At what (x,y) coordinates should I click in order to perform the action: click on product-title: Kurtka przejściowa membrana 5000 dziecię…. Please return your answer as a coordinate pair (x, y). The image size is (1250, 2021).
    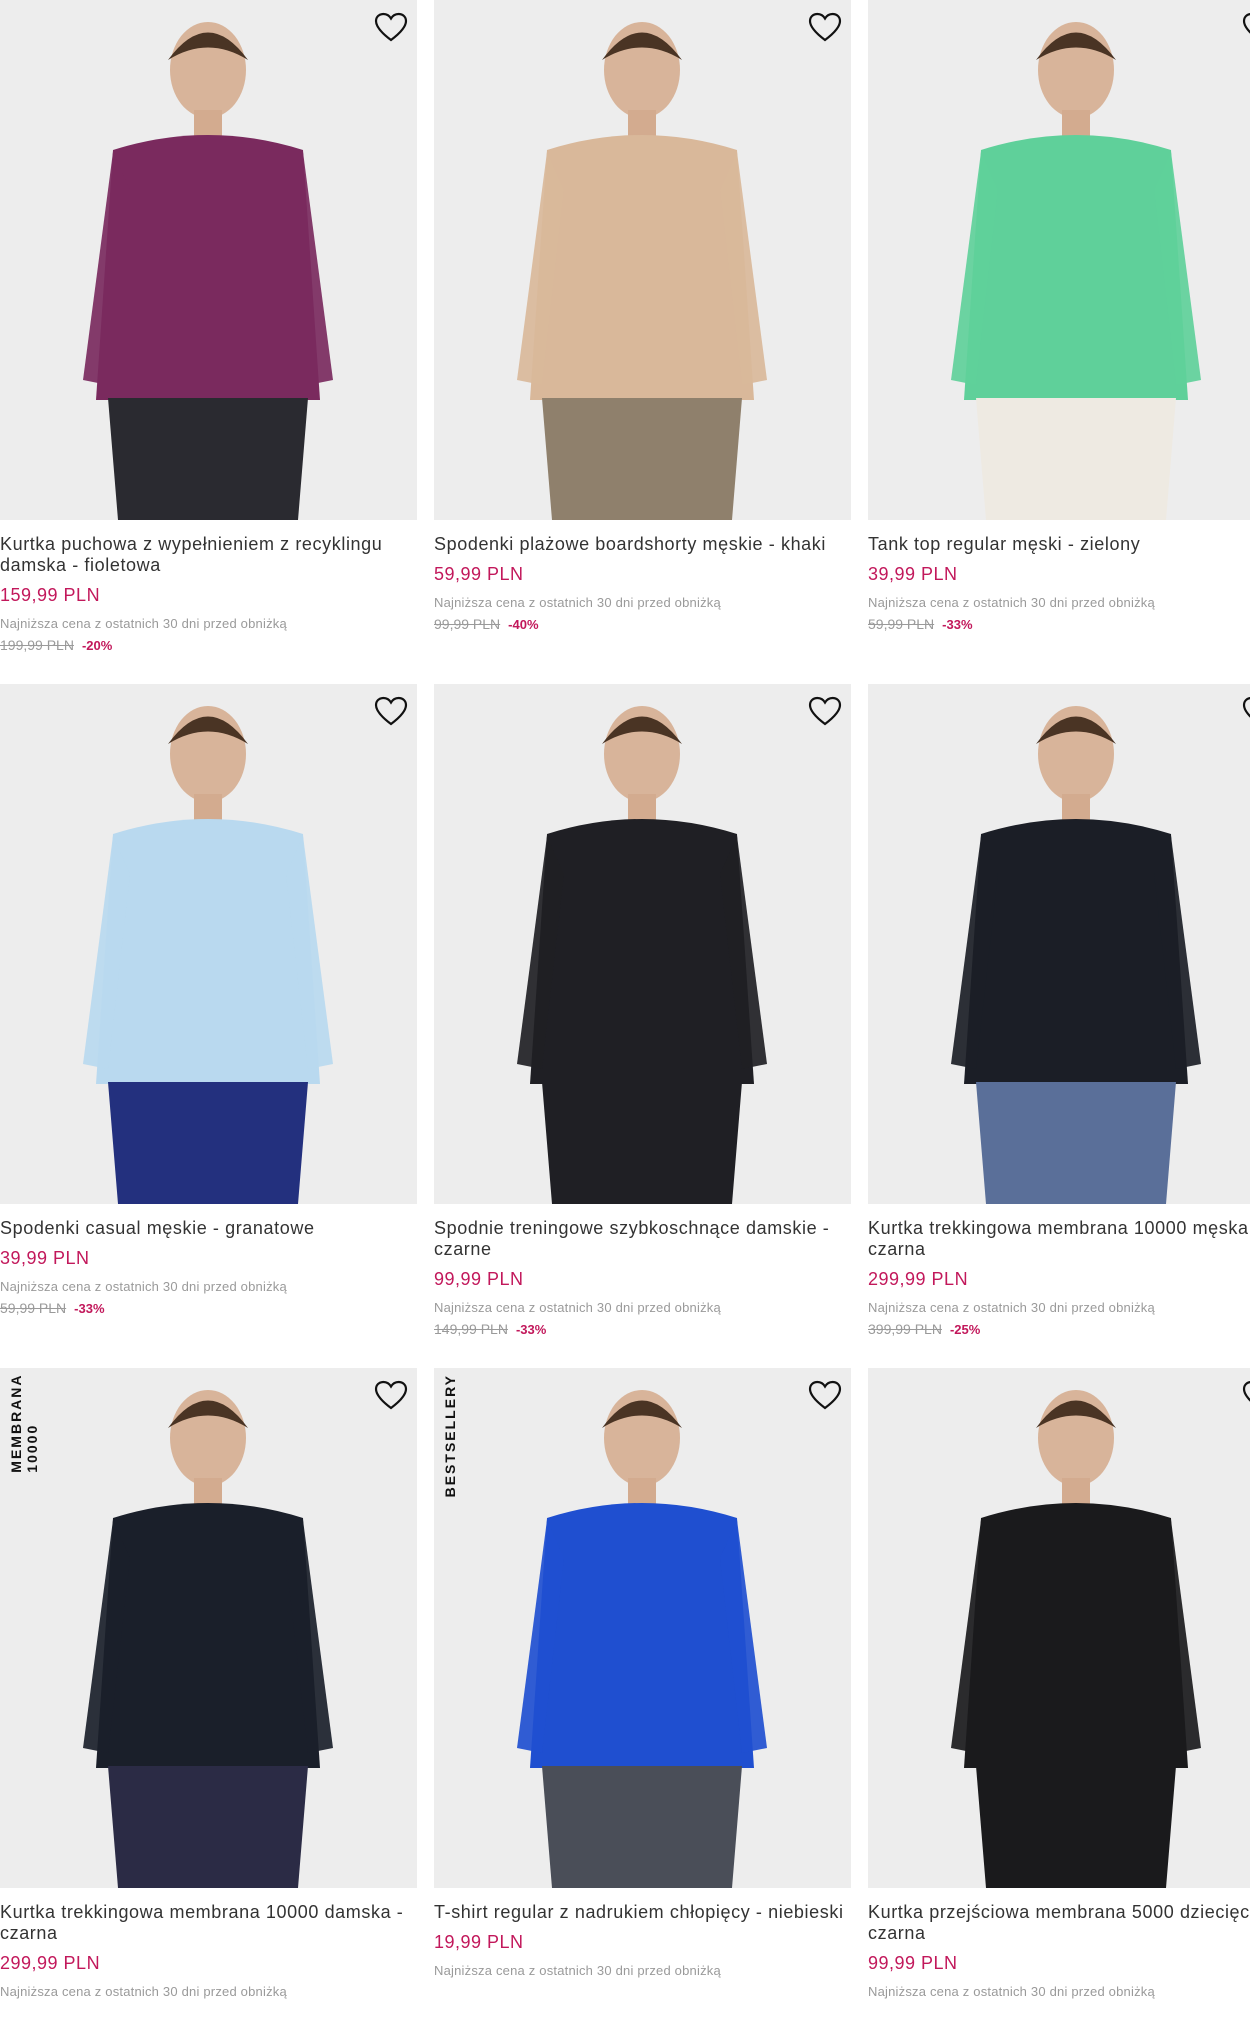
    Looking at the image, I should click on (1059, 1923).